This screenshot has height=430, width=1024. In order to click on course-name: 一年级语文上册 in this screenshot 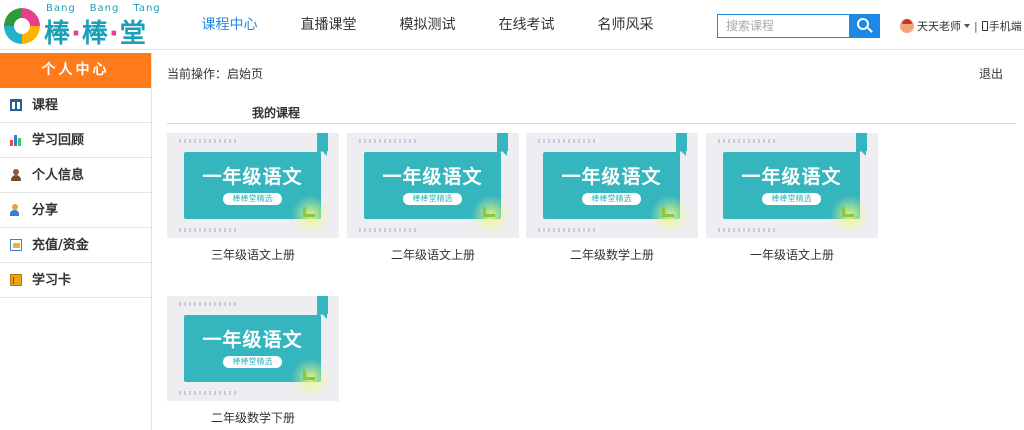, I will do `click(792, 254)`.